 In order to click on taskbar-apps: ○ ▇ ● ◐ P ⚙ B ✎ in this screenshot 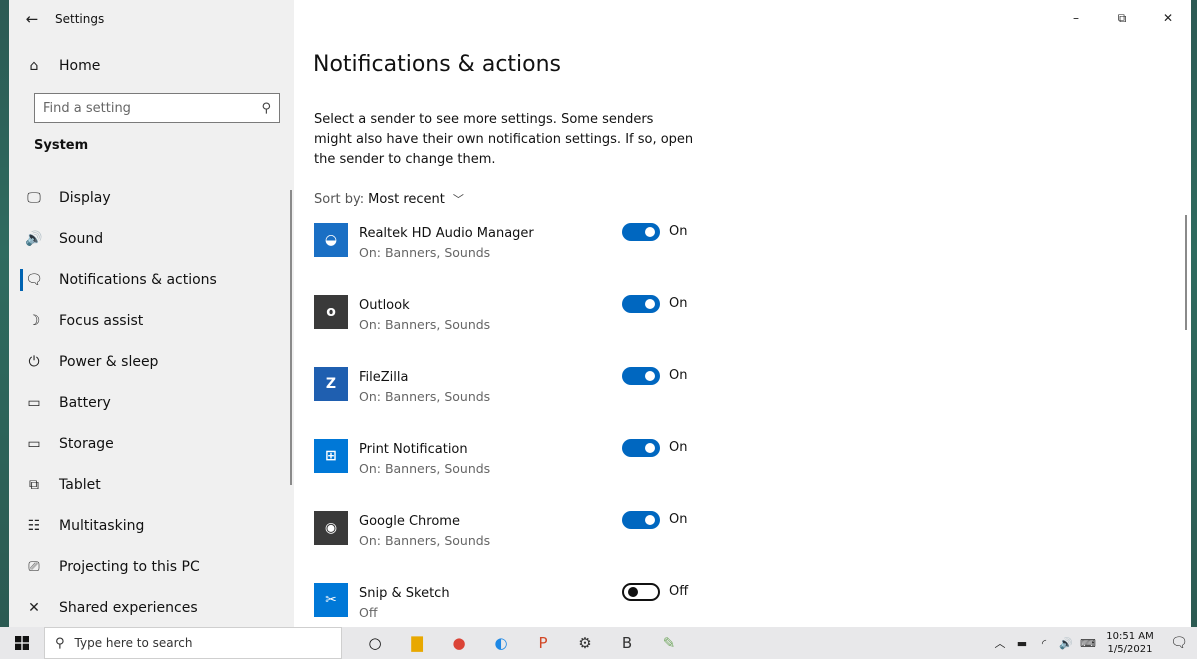, I will do `click(522, 643)`.